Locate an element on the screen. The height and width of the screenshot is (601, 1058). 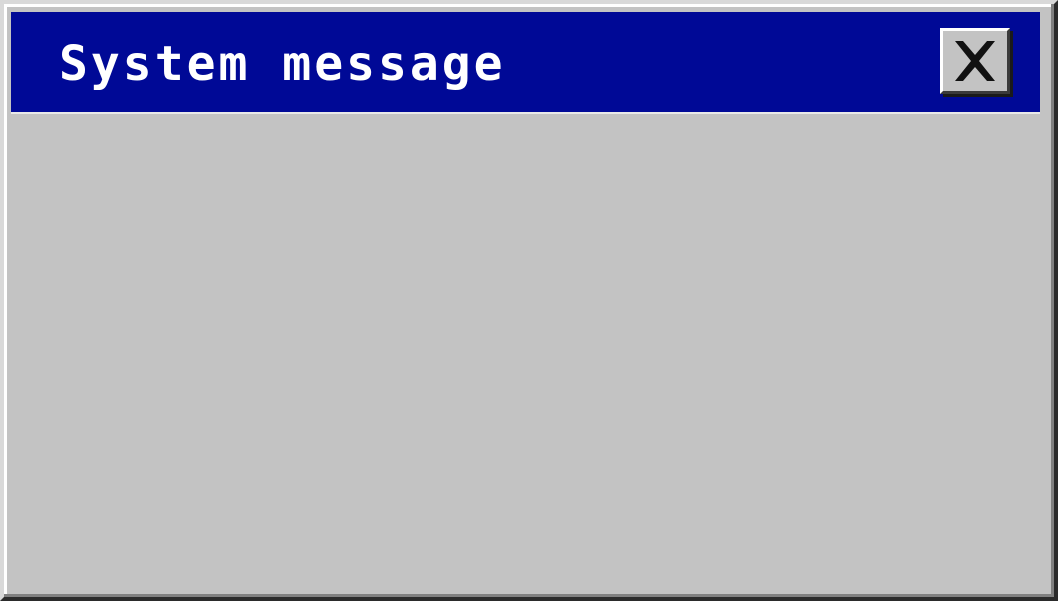
window-title: System message is located at coordinates (282, 64).